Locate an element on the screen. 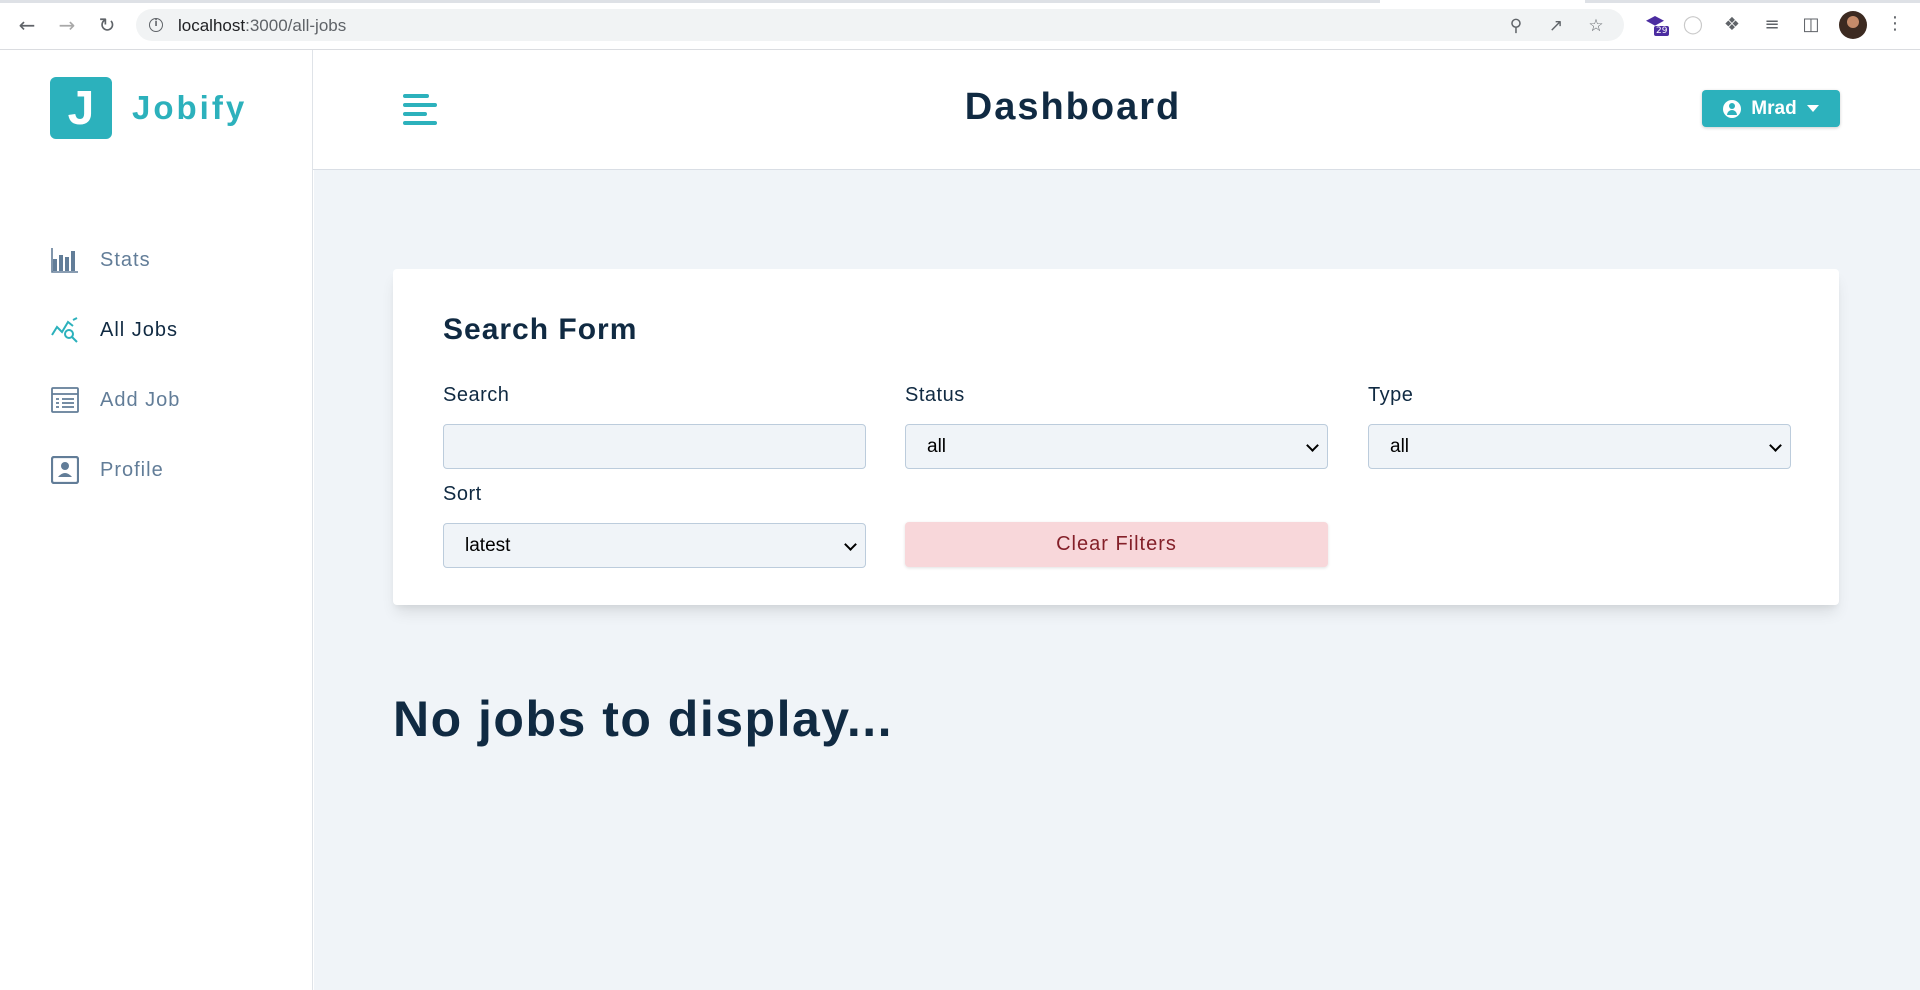 This screenshot has width=1920, height=990. side-panel-icon: ◫ is located at coordinates (1811, 25).